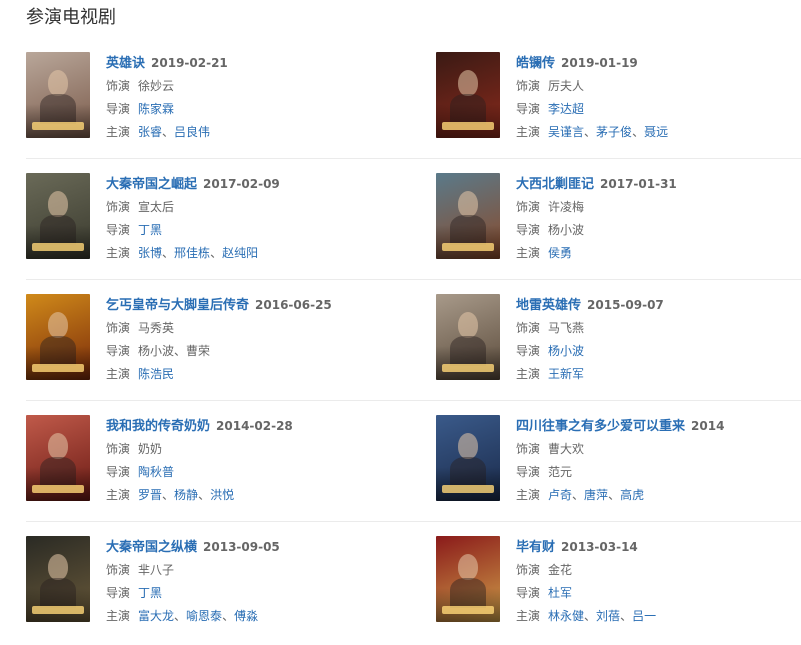 Image resolution: width=801 pixels, height=645 pixels. What do you see at coordinates (632, 495) in the screenshot?
I see `star-name: 高虎` at bounding box center [632, 495].